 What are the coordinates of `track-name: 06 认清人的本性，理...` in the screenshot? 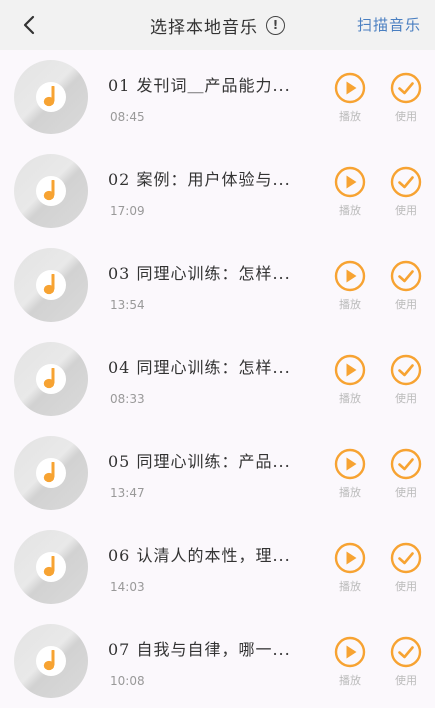 It's located at (199, 555).